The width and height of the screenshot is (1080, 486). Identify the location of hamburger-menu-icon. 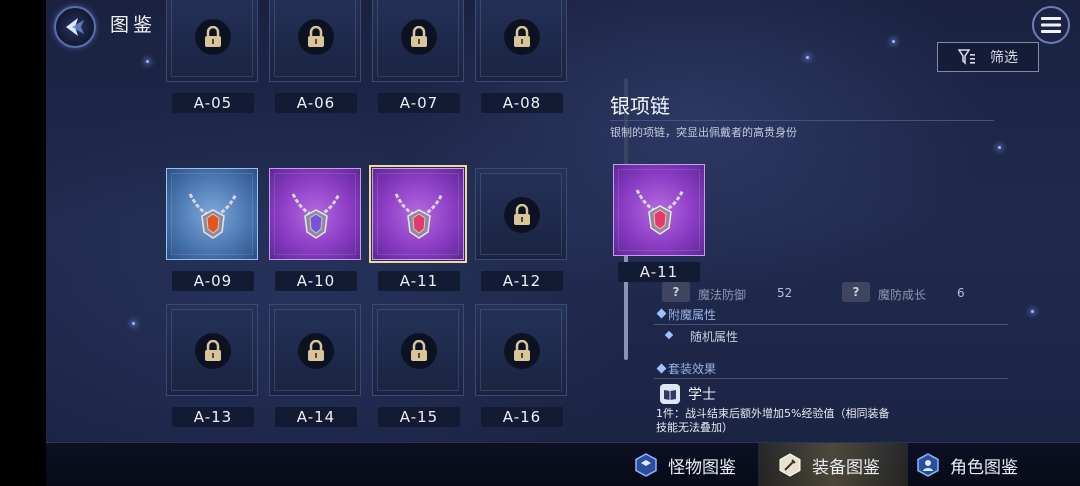
(1051, 25).